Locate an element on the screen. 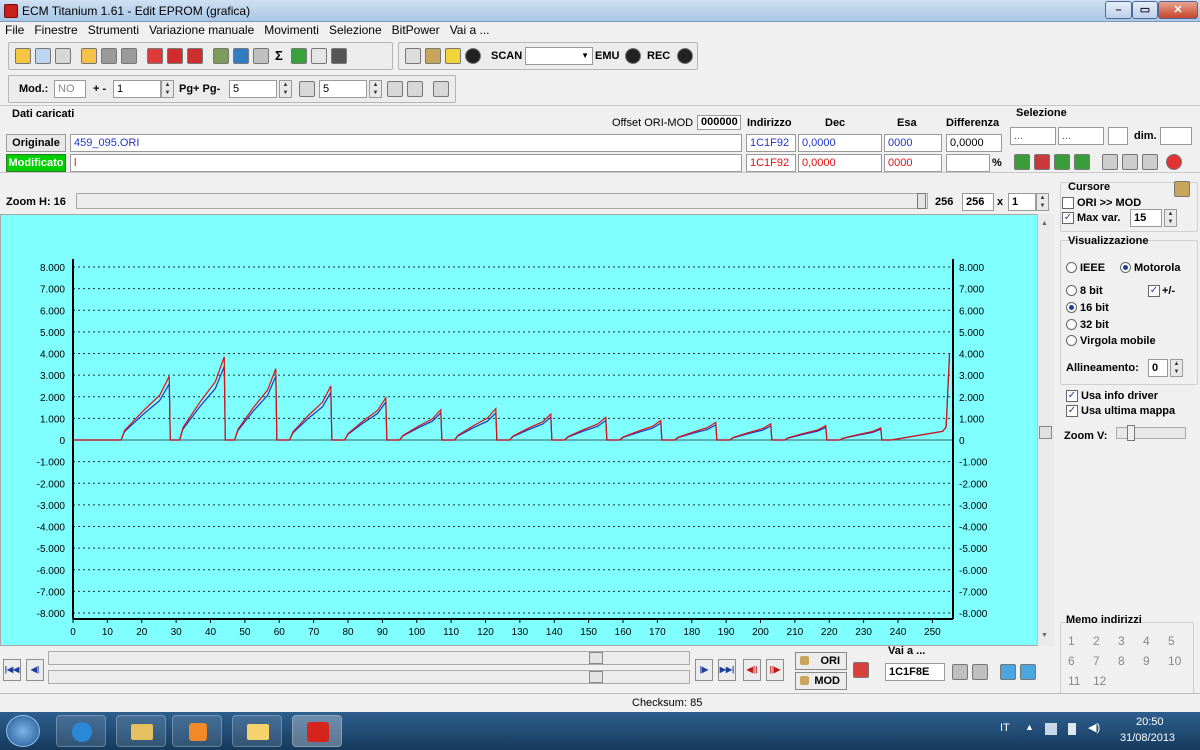 The image size is (1200, 750). runner-icon is located at coordinates (453, 56).